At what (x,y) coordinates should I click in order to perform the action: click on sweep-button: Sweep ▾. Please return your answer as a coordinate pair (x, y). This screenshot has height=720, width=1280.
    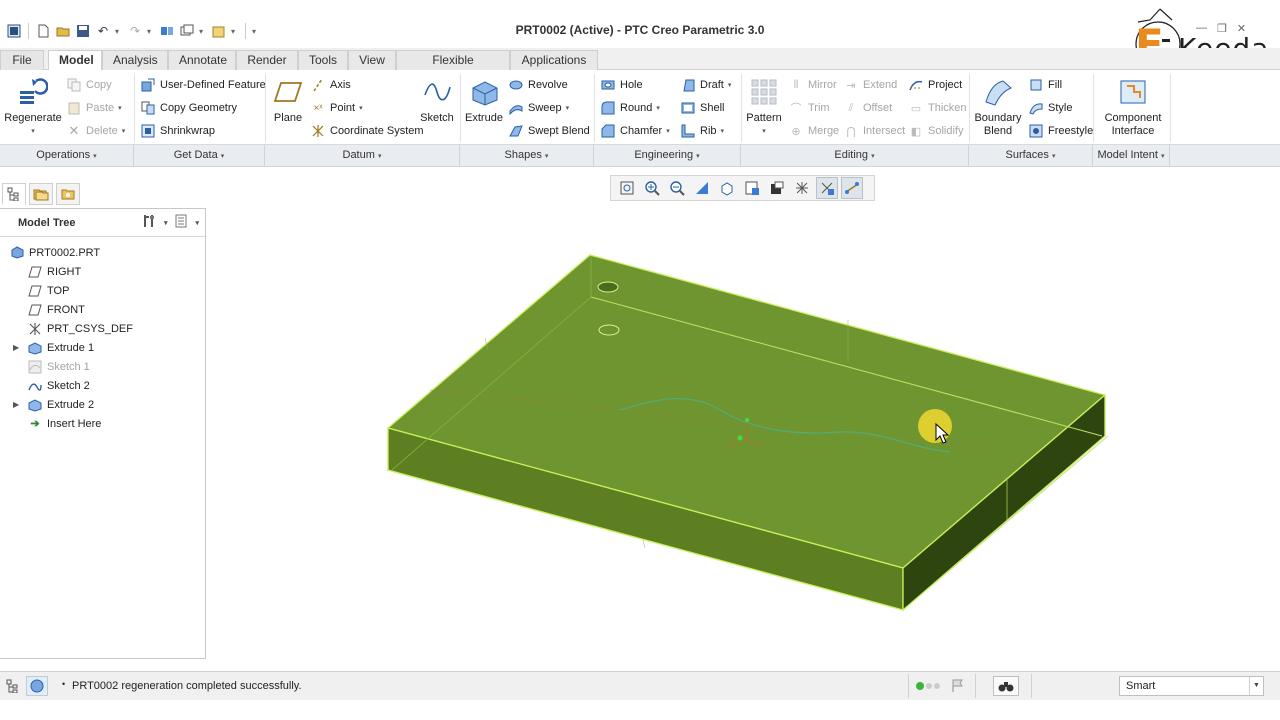
    Looking at the image, I should click on (538, 108).